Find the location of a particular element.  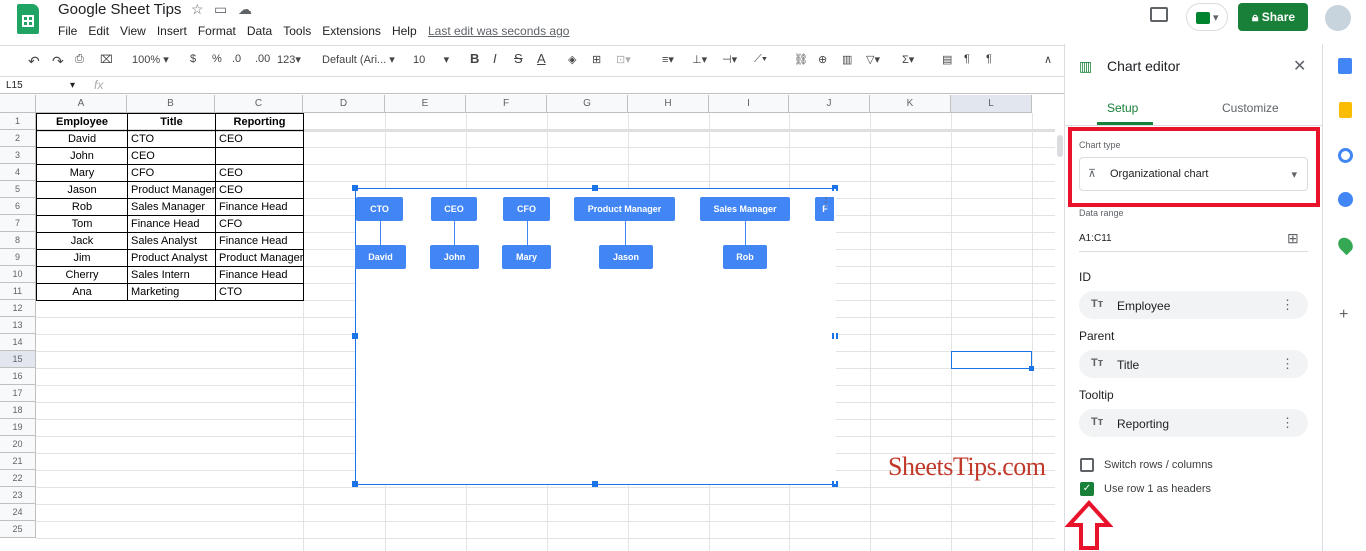

row-header-16: 16 is located at coordinates (18, 376).